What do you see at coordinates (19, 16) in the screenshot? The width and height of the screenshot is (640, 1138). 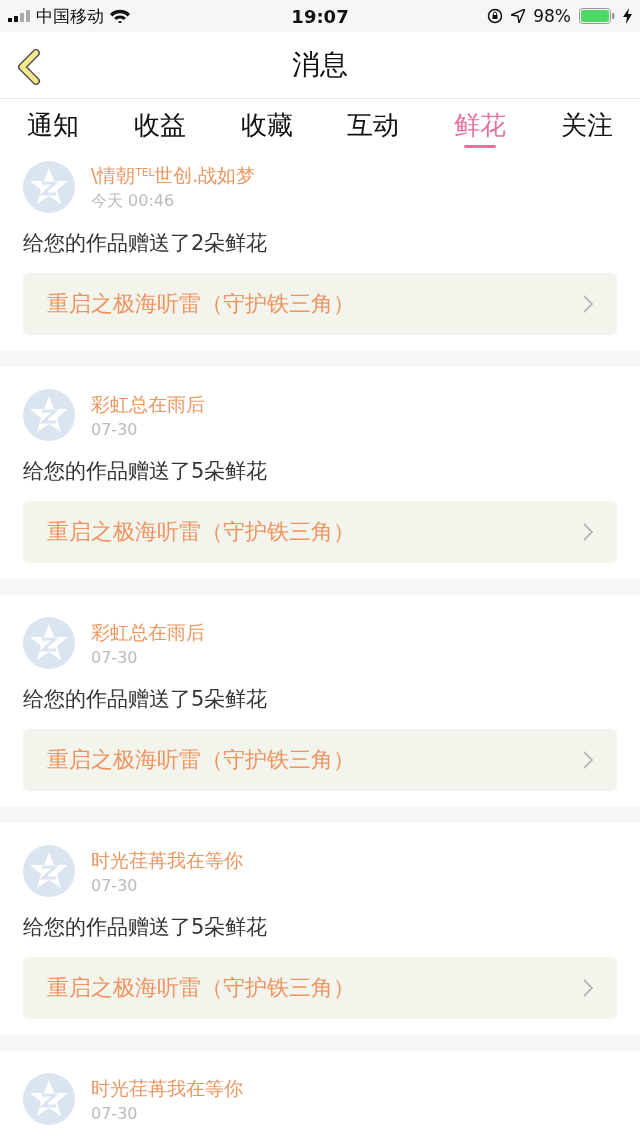 I see `signal-icon` at bounding box center [19, 16].